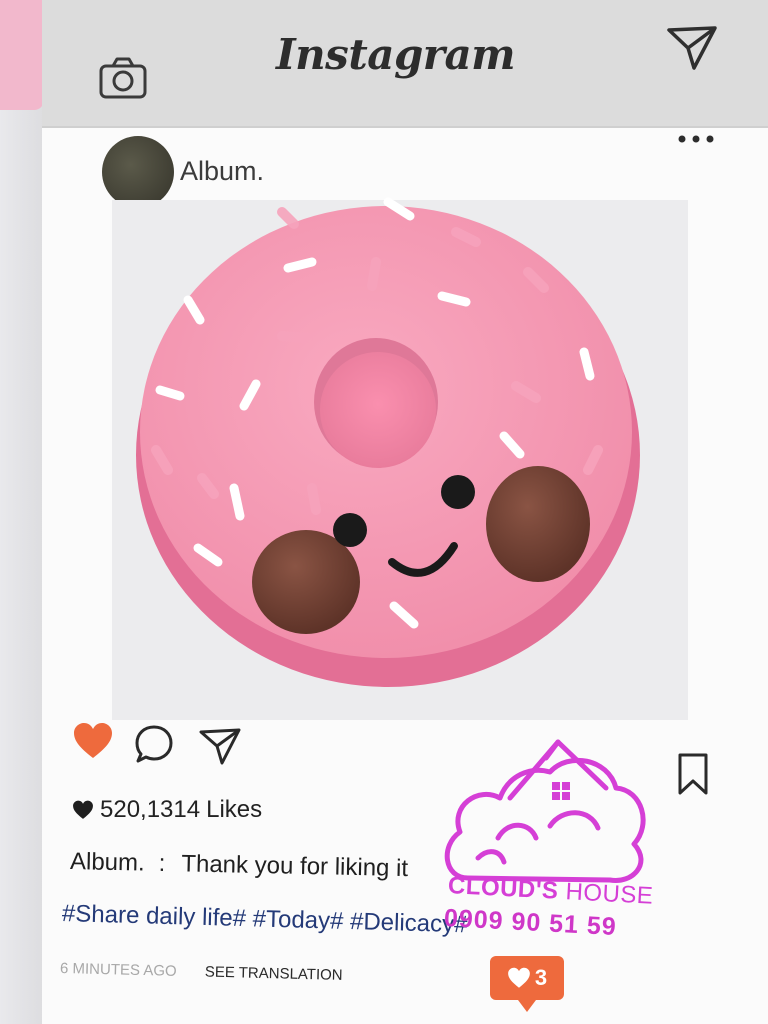 The image size is (768, 1024). I want to click on see-translation-link: SEE TRANSLATION, so click(274, 974).